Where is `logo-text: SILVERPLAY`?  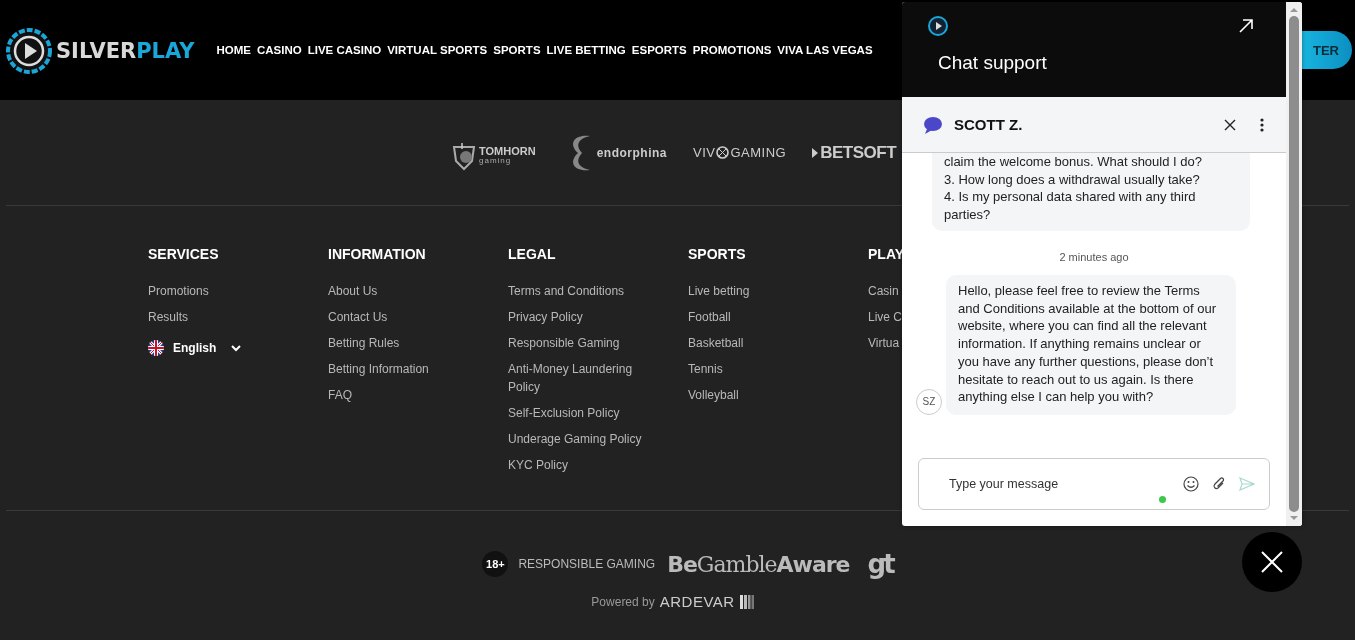
logo-text: SILVERPLAY is located at coordinates (125, 51).